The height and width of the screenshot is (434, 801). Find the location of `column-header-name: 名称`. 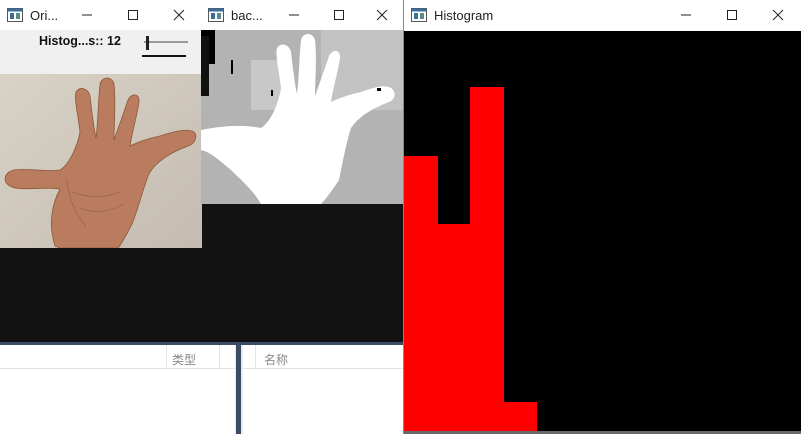

column-header-name: 名称 is located at coordinates (323, 357).